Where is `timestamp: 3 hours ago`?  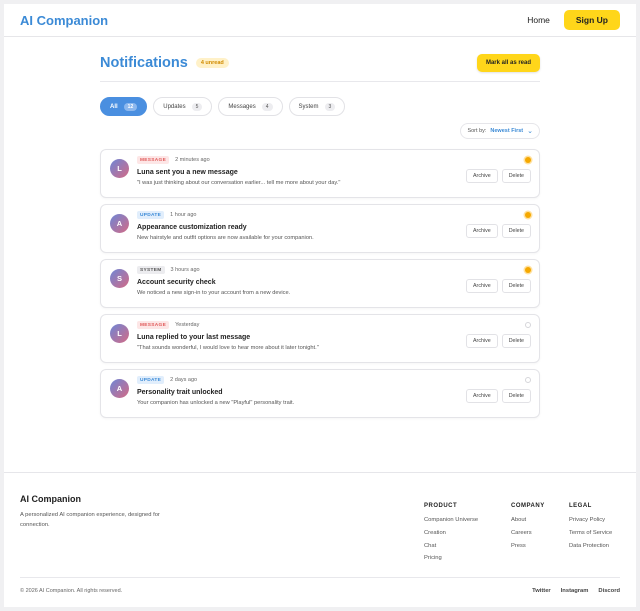 timestamp: 3 hours ago is located at coordinates (185, 270).